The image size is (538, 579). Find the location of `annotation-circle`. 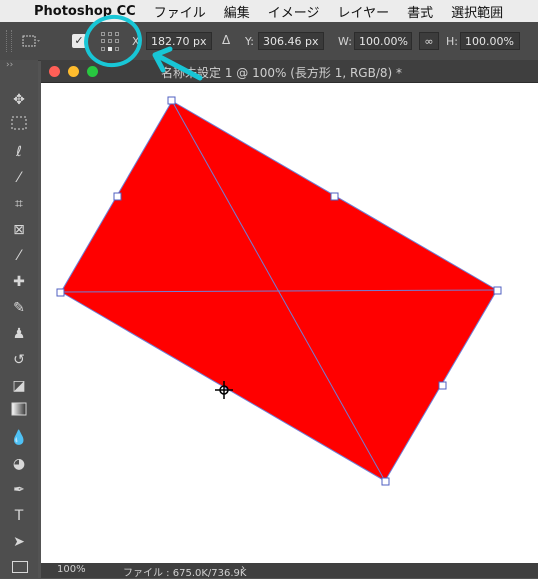

annotation-circle is located at coordinates (113, 41).